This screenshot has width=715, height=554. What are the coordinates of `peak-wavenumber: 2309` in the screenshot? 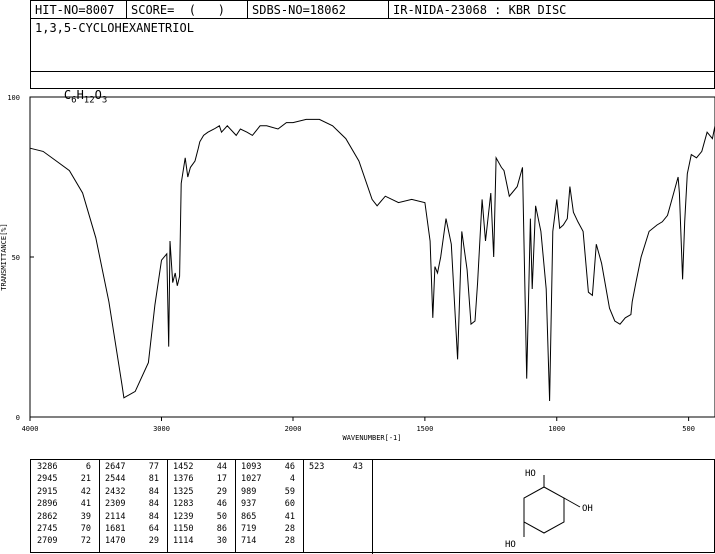 It's located at (115, 504).